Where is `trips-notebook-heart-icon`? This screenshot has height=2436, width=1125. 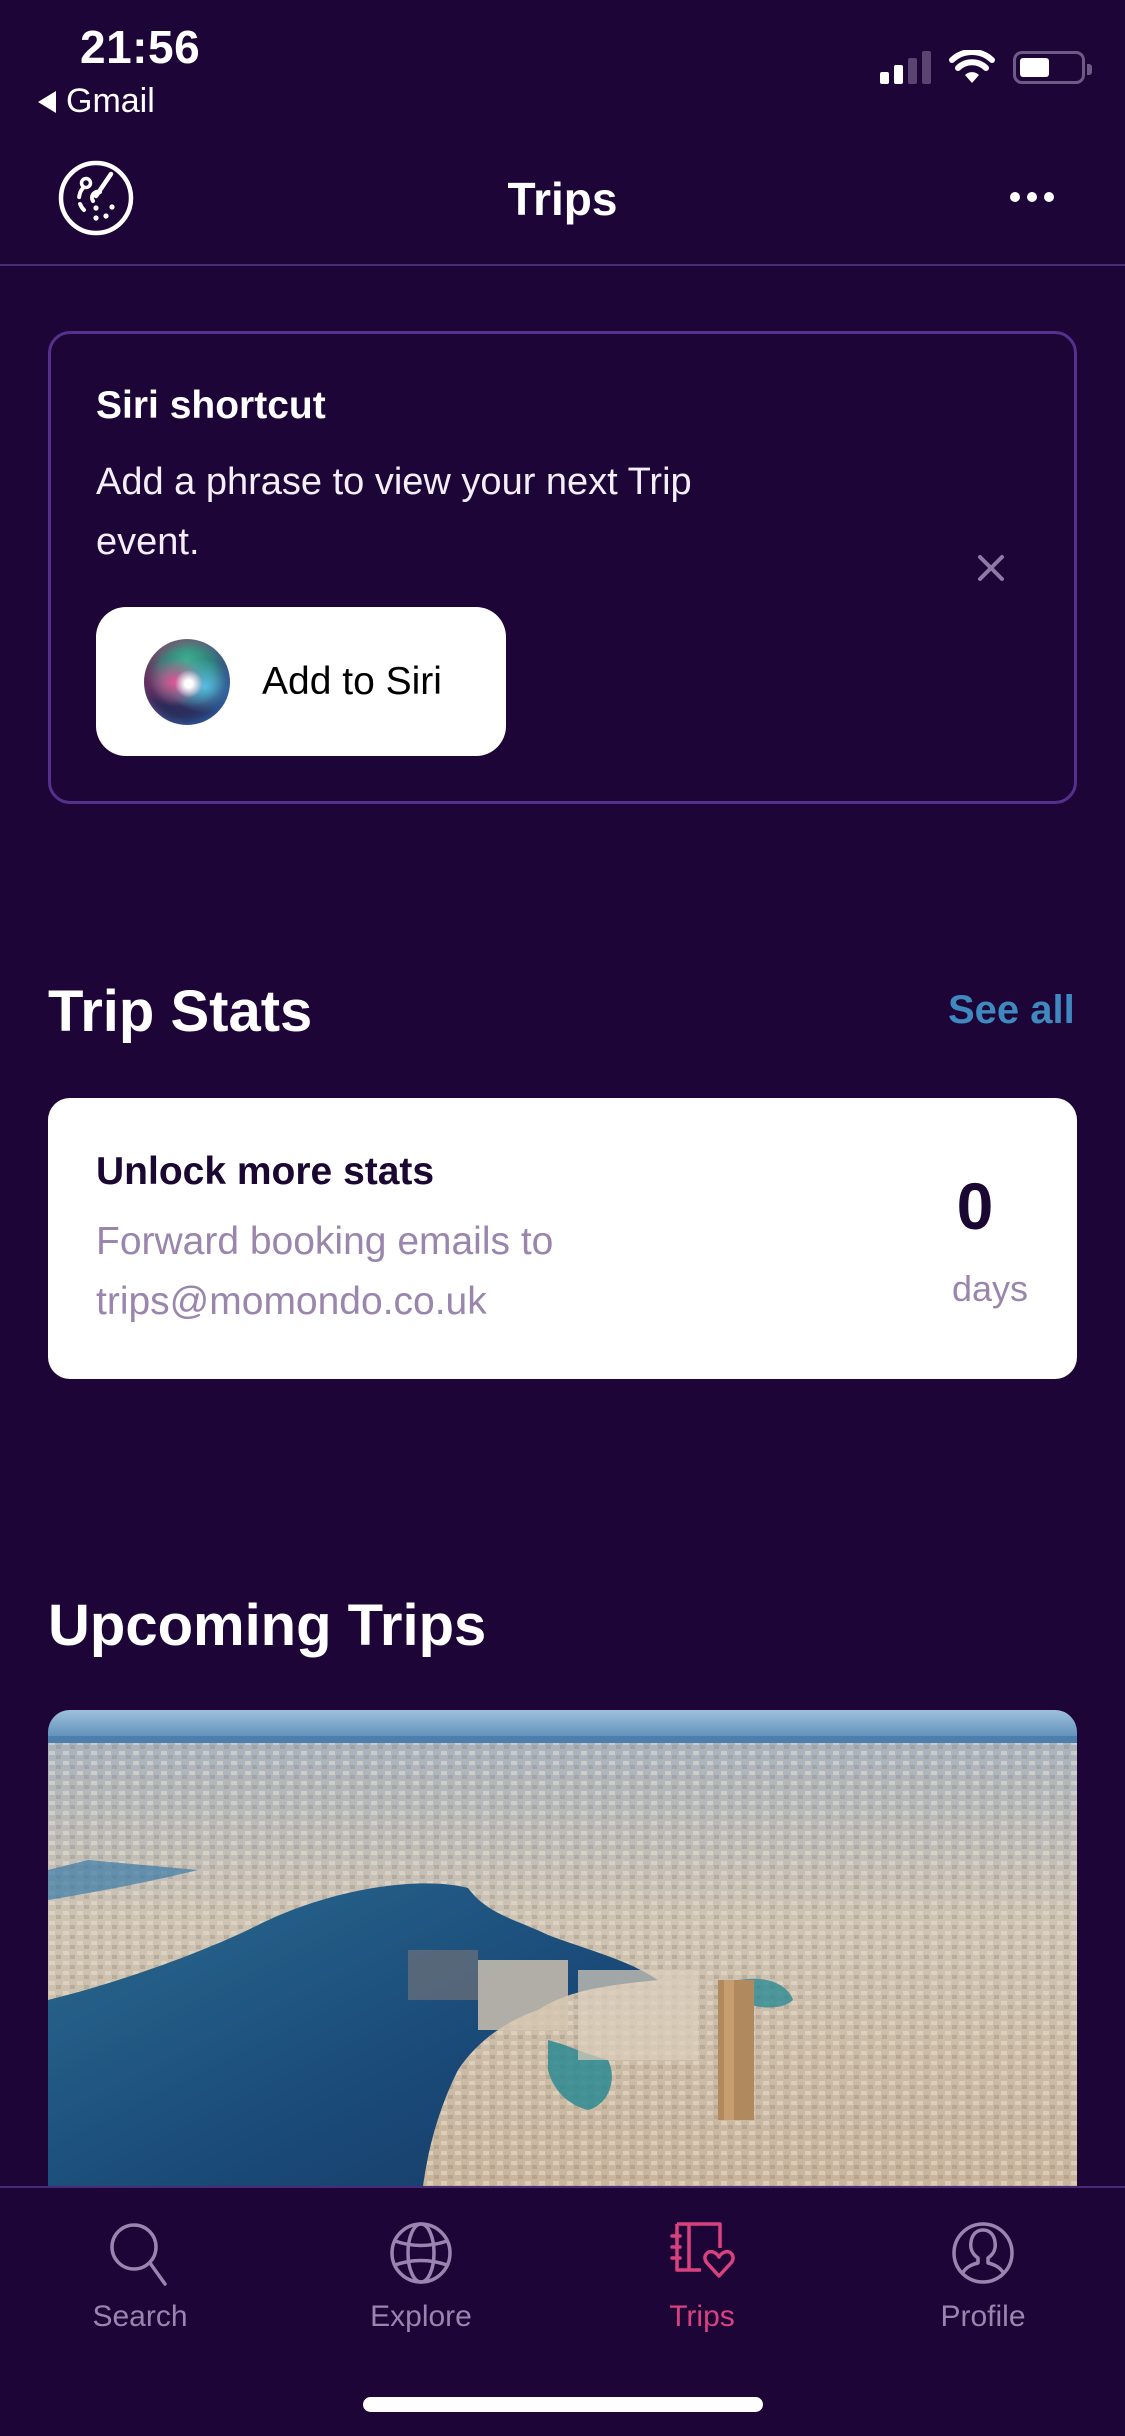
trips-notebook-heart-icon is located at coordinates (702, 2250).